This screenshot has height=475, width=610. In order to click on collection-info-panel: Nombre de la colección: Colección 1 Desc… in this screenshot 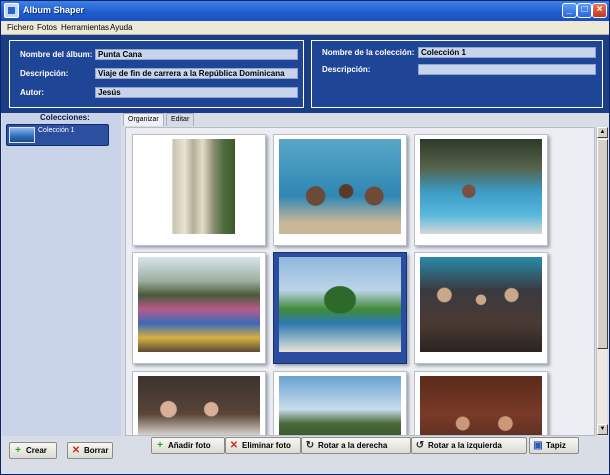, I will do `click(457, 74)`.